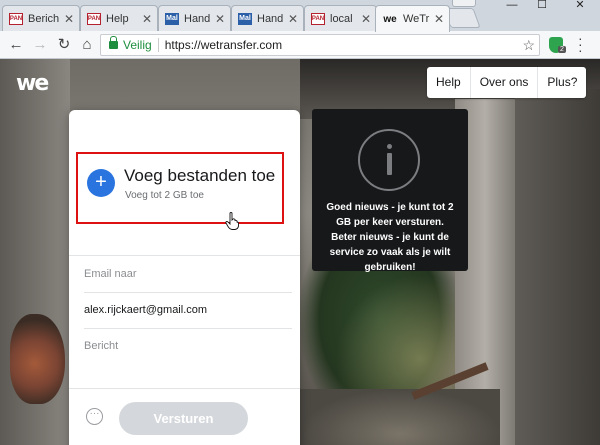 The image size is (600, 445). Describe the element at coordinates (416, 19) in the screenshot. I see `tab-label: WeTr` at that location.